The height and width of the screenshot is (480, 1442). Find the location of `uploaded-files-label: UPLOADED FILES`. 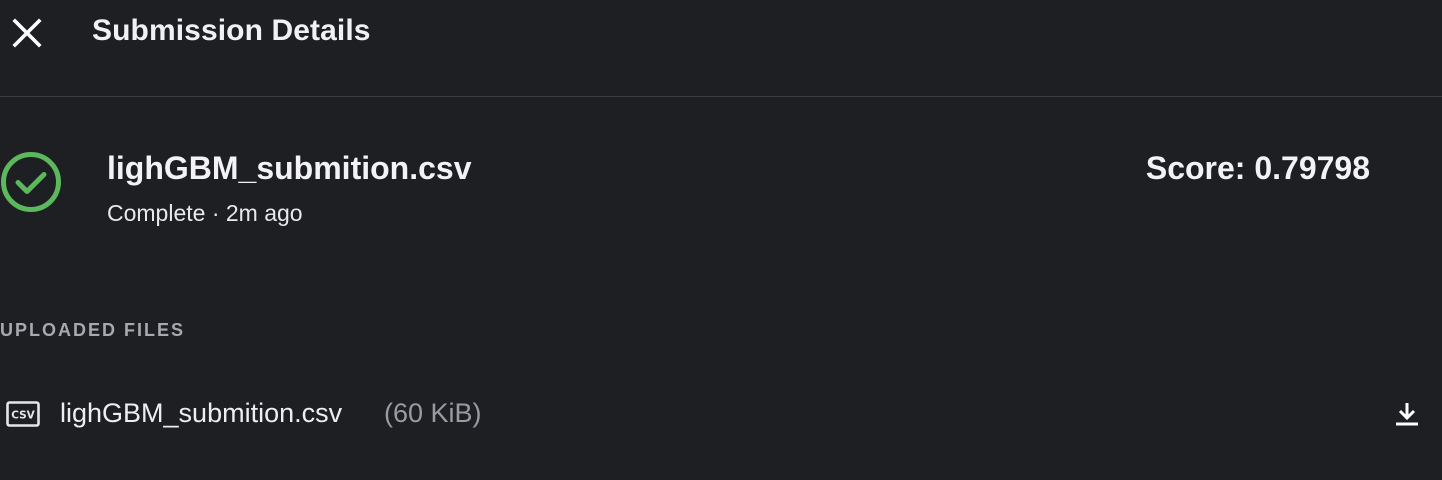

uploaded-files-label: UPLOADED FILES is located at coordinates (93, 330).